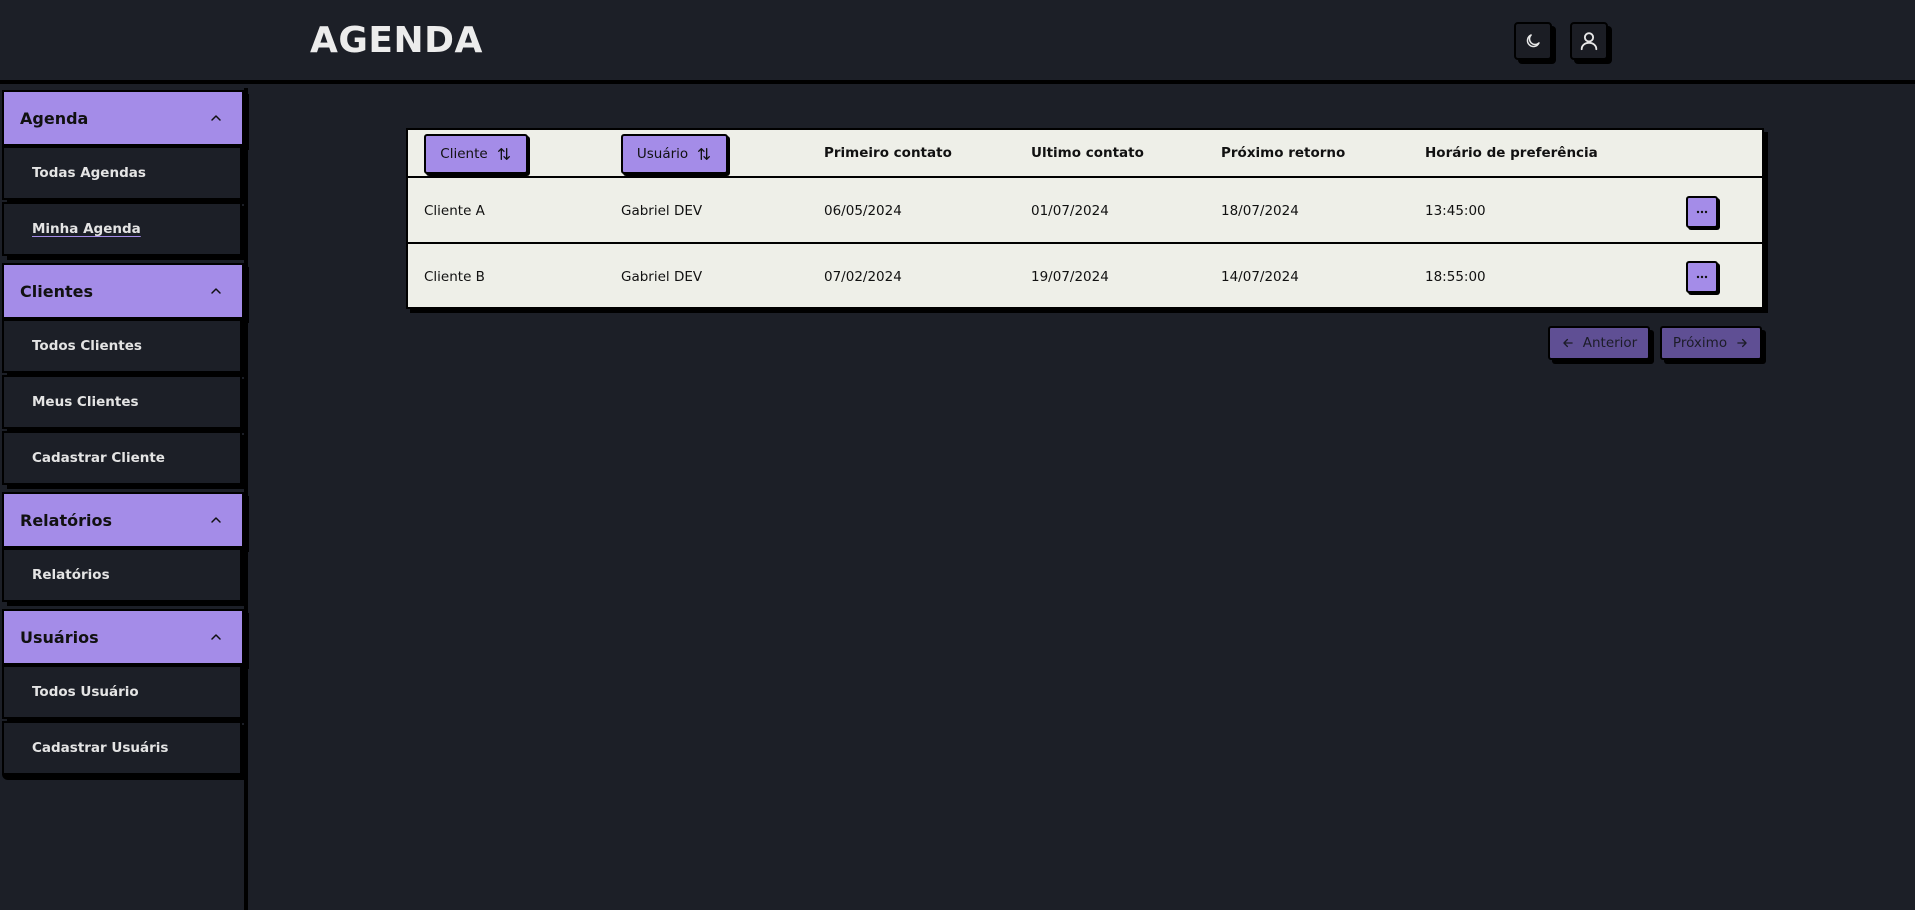 The image size is (1915, 910). Describe the element at coordinates (89, 173) in the screenshot. I see `sidebar-item-label: Todas Agendas` at that location.